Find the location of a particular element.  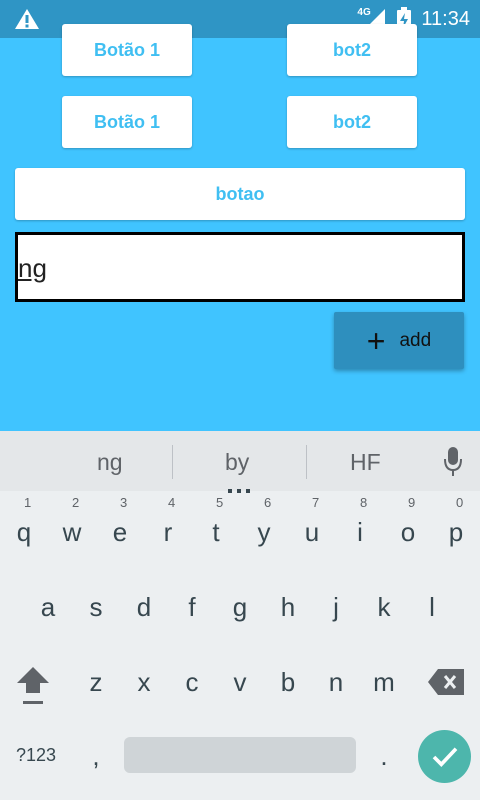

backspace-icon is located at coordinates (446, 682).